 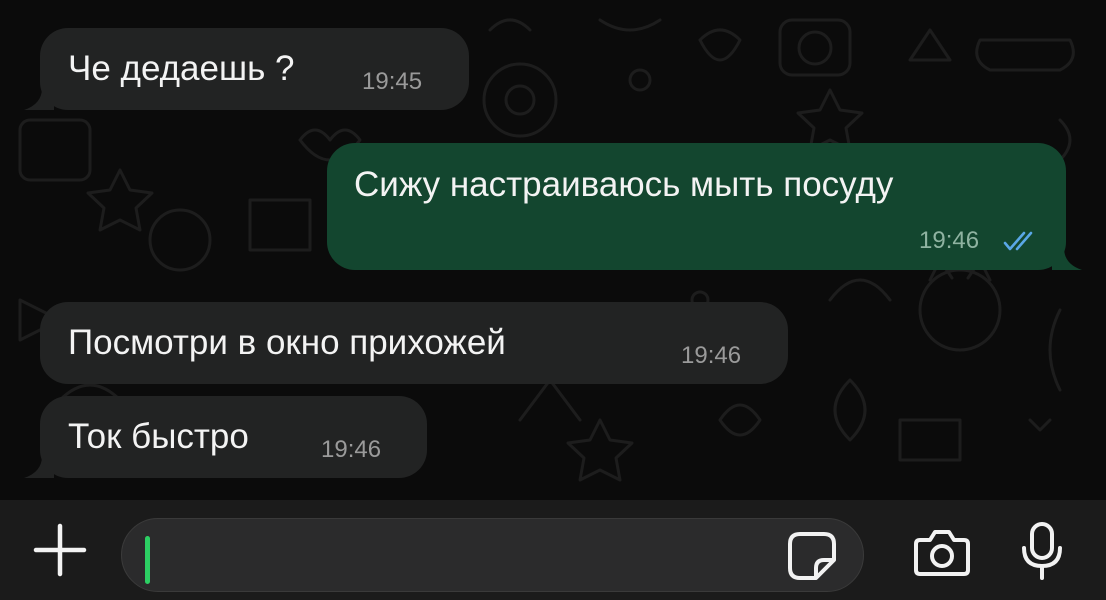 I want to click on message-bubble-incoming: Ток быстро 19:46, so click(x=233, y=437).